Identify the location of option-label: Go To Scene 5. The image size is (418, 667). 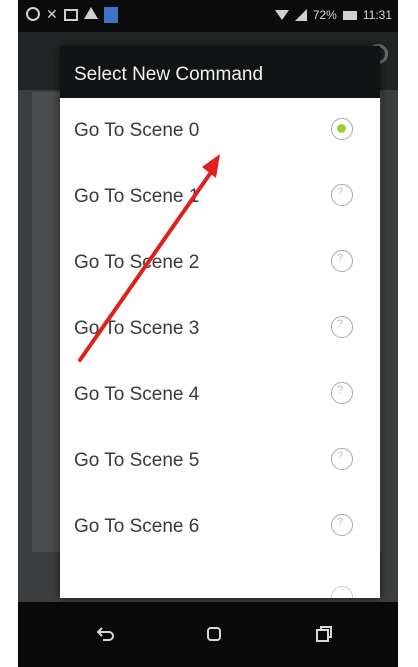
(137, 460).